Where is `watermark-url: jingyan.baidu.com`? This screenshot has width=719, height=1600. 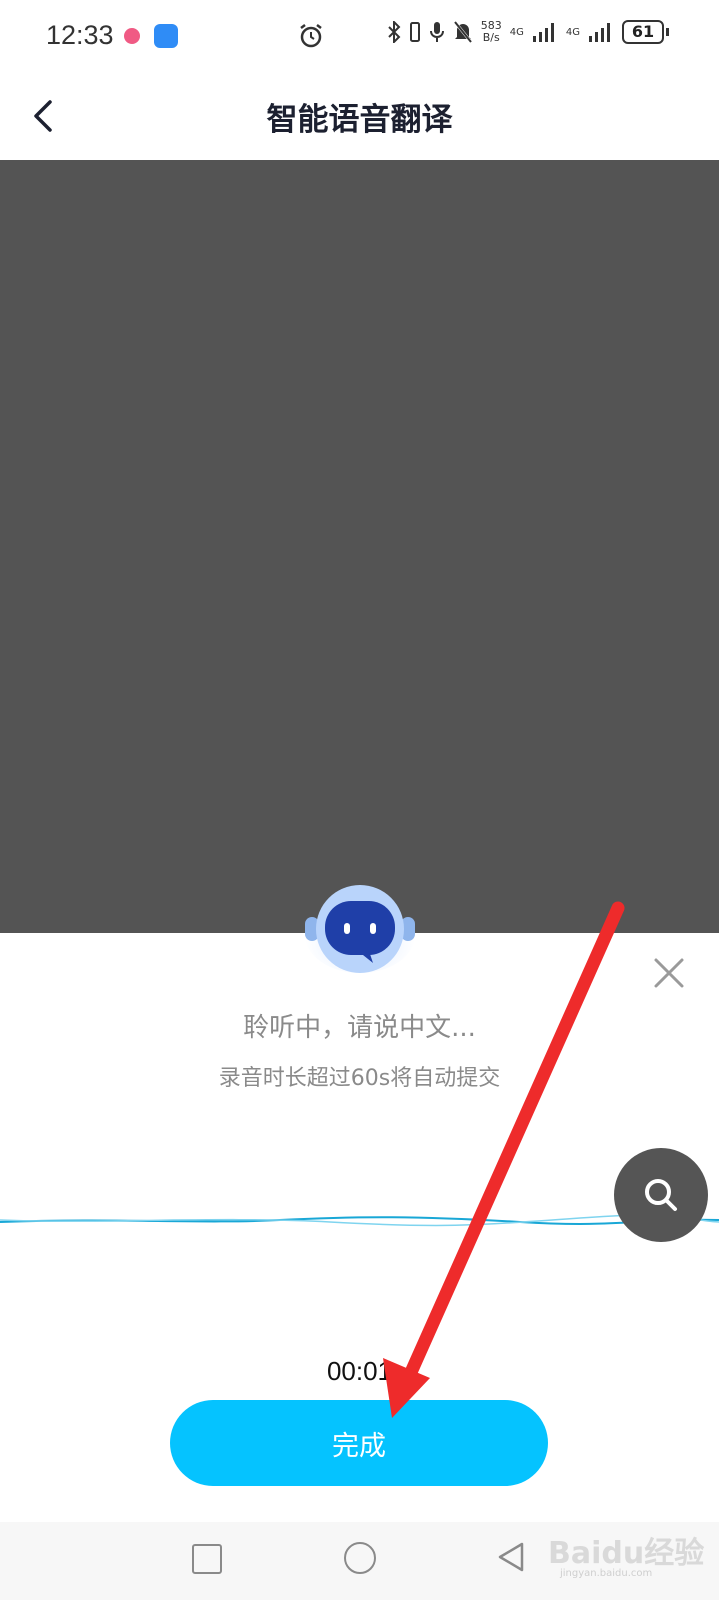
watermark-url: jingyan.baidu.com is located at coordinates (606, 1573).